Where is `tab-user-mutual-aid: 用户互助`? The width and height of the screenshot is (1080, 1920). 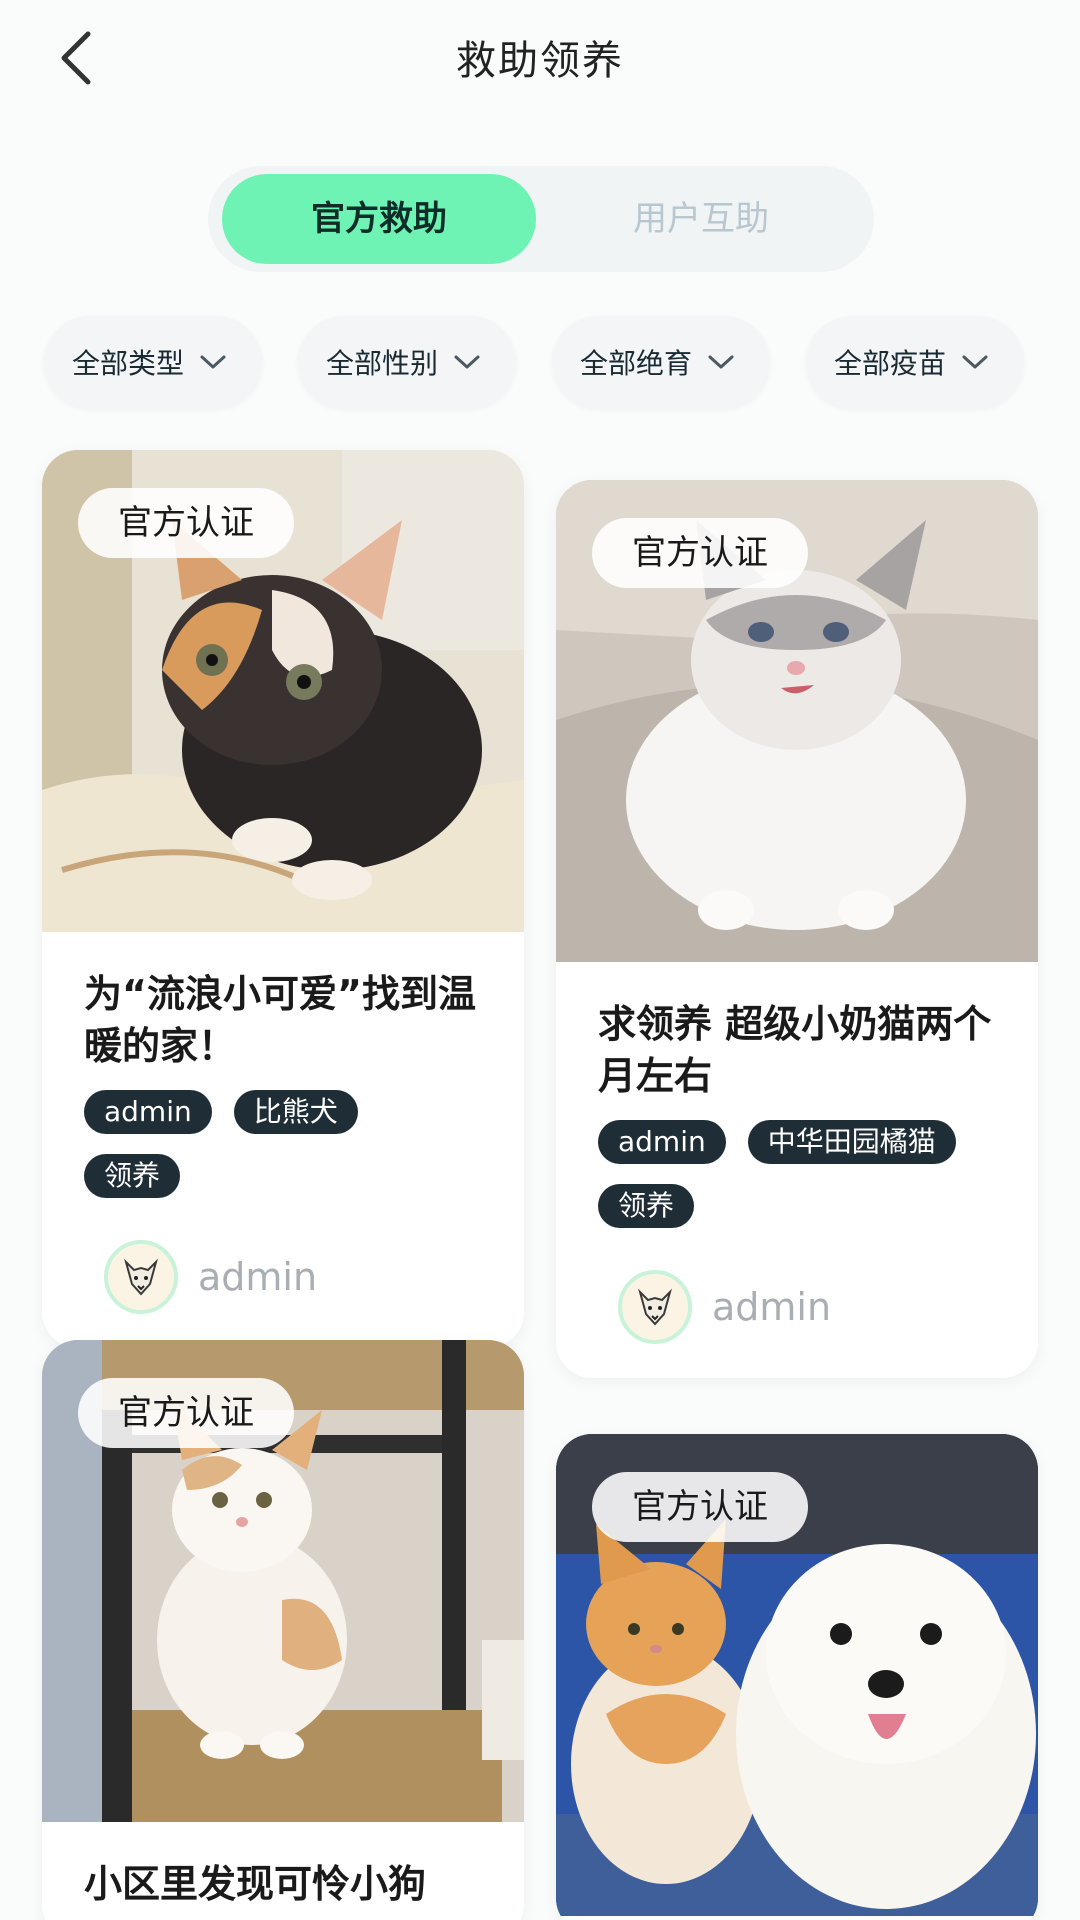 tab-user-mutual-aid: 用户互助 is located at coordinates (701, 219).